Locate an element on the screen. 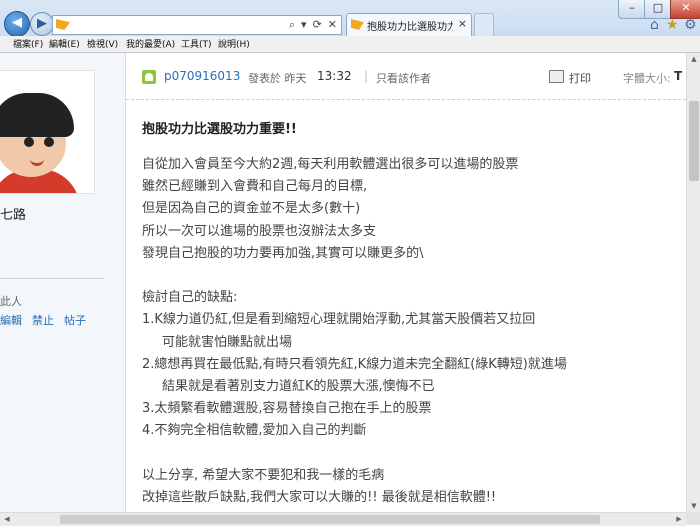 The height and width of the screenshot is (526, 700). browser-tab: 抱股功力比選股功力重要!! ... × is located at coordinates (409, 24).